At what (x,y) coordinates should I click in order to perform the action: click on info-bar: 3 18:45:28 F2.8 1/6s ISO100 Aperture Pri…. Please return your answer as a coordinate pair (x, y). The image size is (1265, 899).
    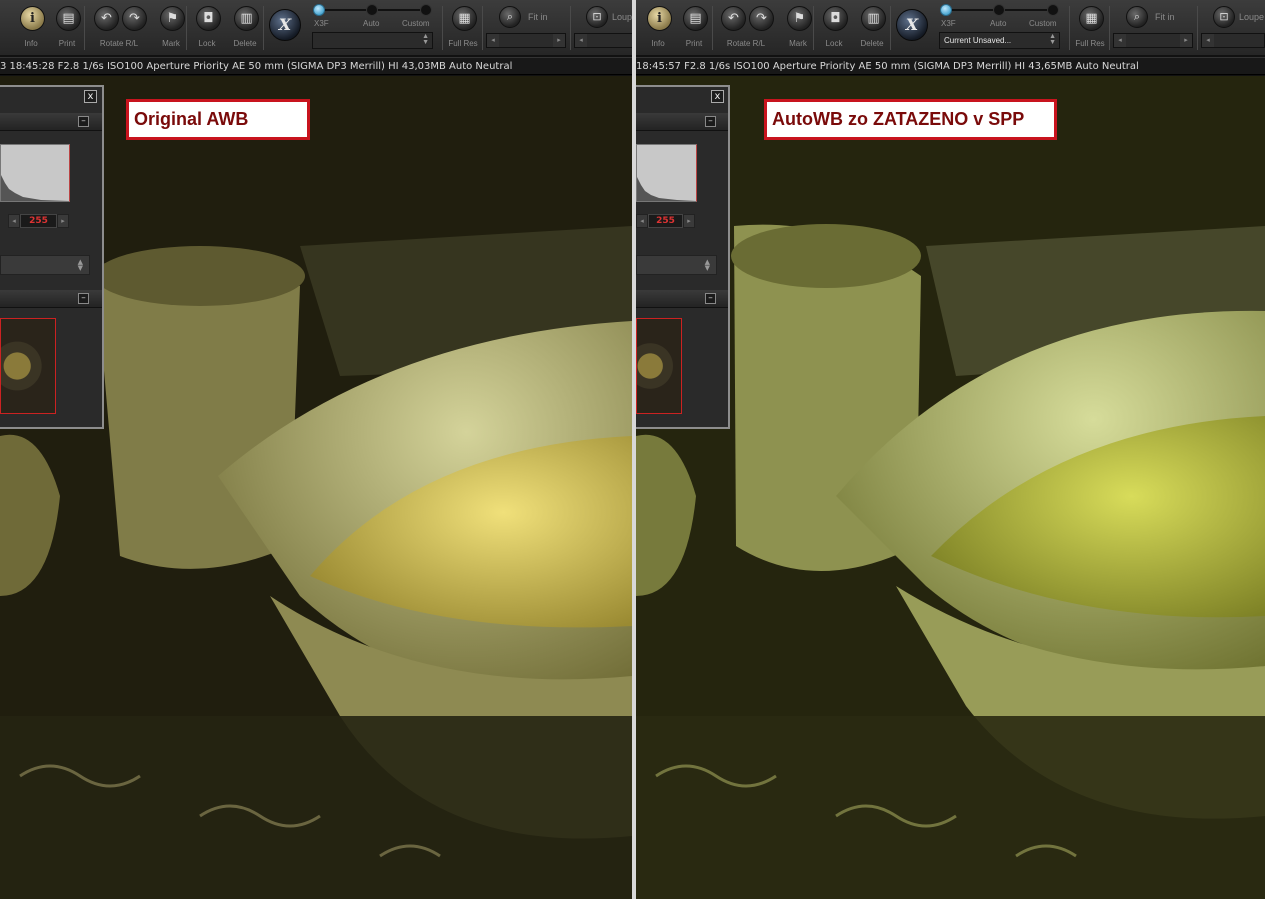
    Looking at the image, I should click on (316, 66).